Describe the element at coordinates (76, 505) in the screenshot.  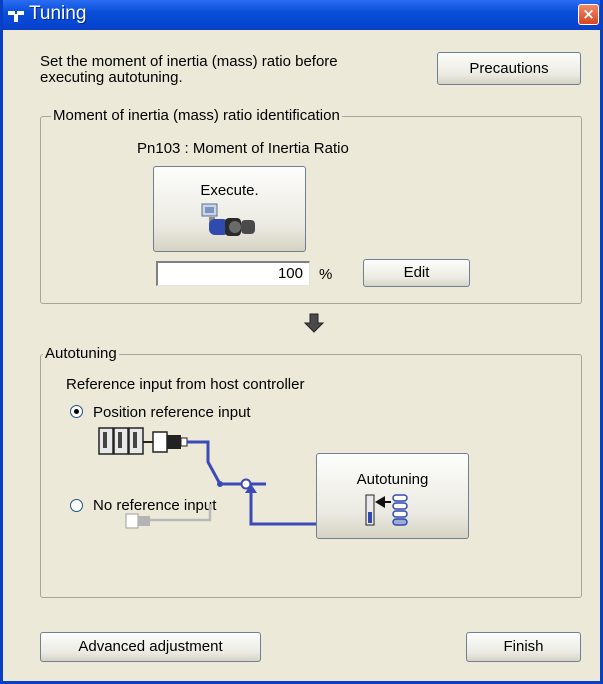
I see `no-reference-radio` at that location.